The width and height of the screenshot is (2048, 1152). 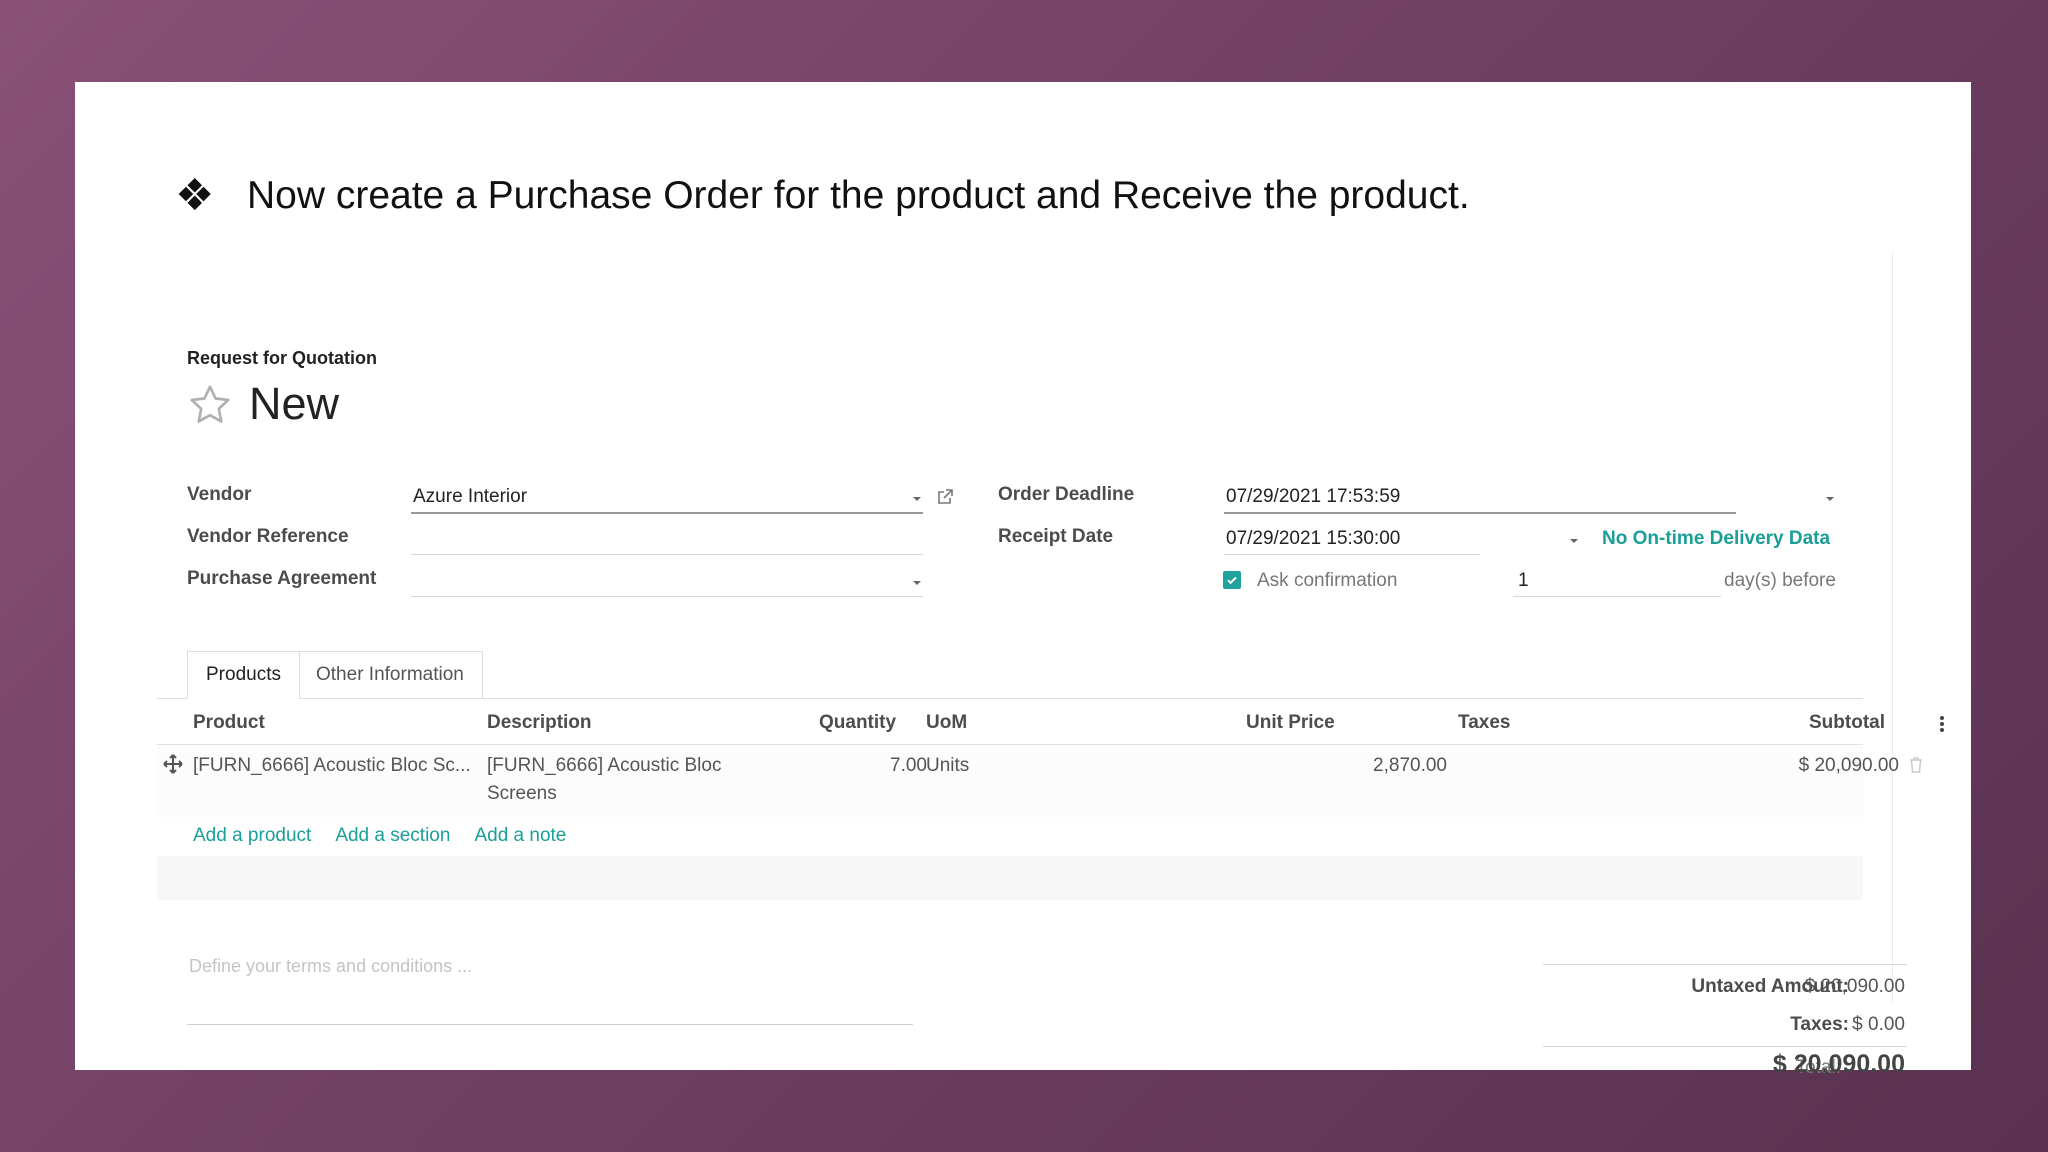 I want to click on document-type: Request for Quotation, so click(x=282, y=358).